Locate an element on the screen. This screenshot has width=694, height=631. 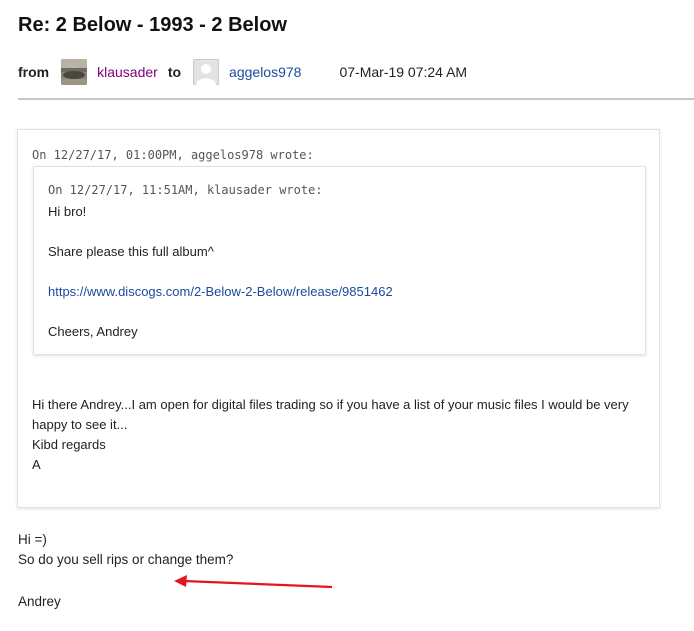
to-label: to is located at coordinates (174, 72).